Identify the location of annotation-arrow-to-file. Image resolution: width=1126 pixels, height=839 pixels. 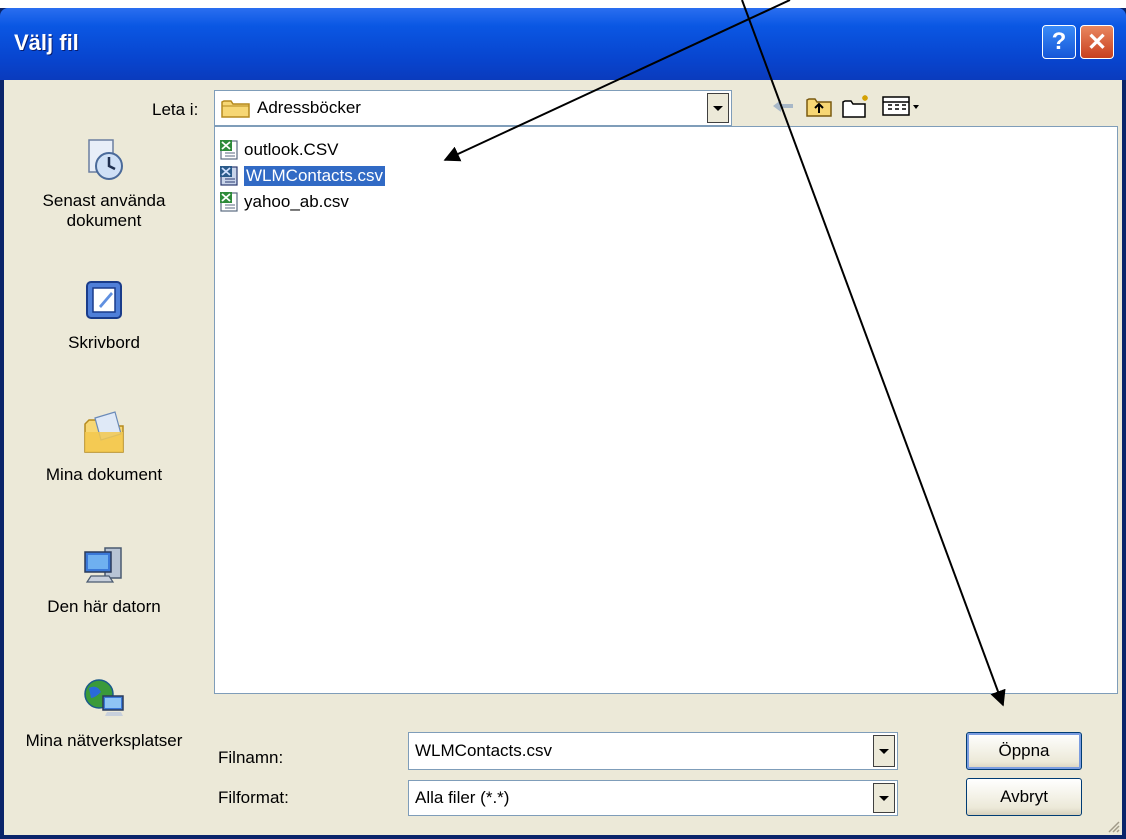
(617, 81).